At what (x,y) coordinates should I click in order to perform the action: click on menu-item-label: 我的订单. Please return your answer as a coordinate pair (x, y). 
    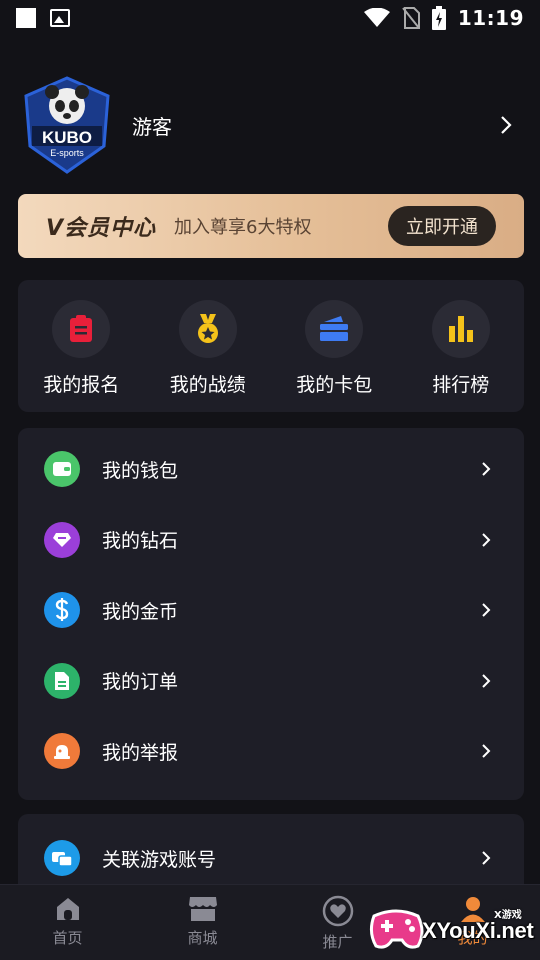
    Looking at the image, I should click on (140, 682).